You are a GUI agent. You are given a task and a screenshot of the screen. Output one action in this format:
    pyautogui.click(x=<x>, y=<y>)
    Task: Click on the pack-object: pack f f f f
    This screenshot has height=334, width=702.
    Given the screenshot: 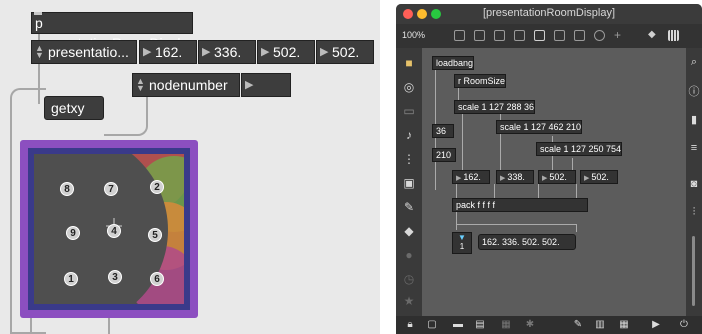 What is the action you would take?
    pyautogui.click(x=520, y=205)
    